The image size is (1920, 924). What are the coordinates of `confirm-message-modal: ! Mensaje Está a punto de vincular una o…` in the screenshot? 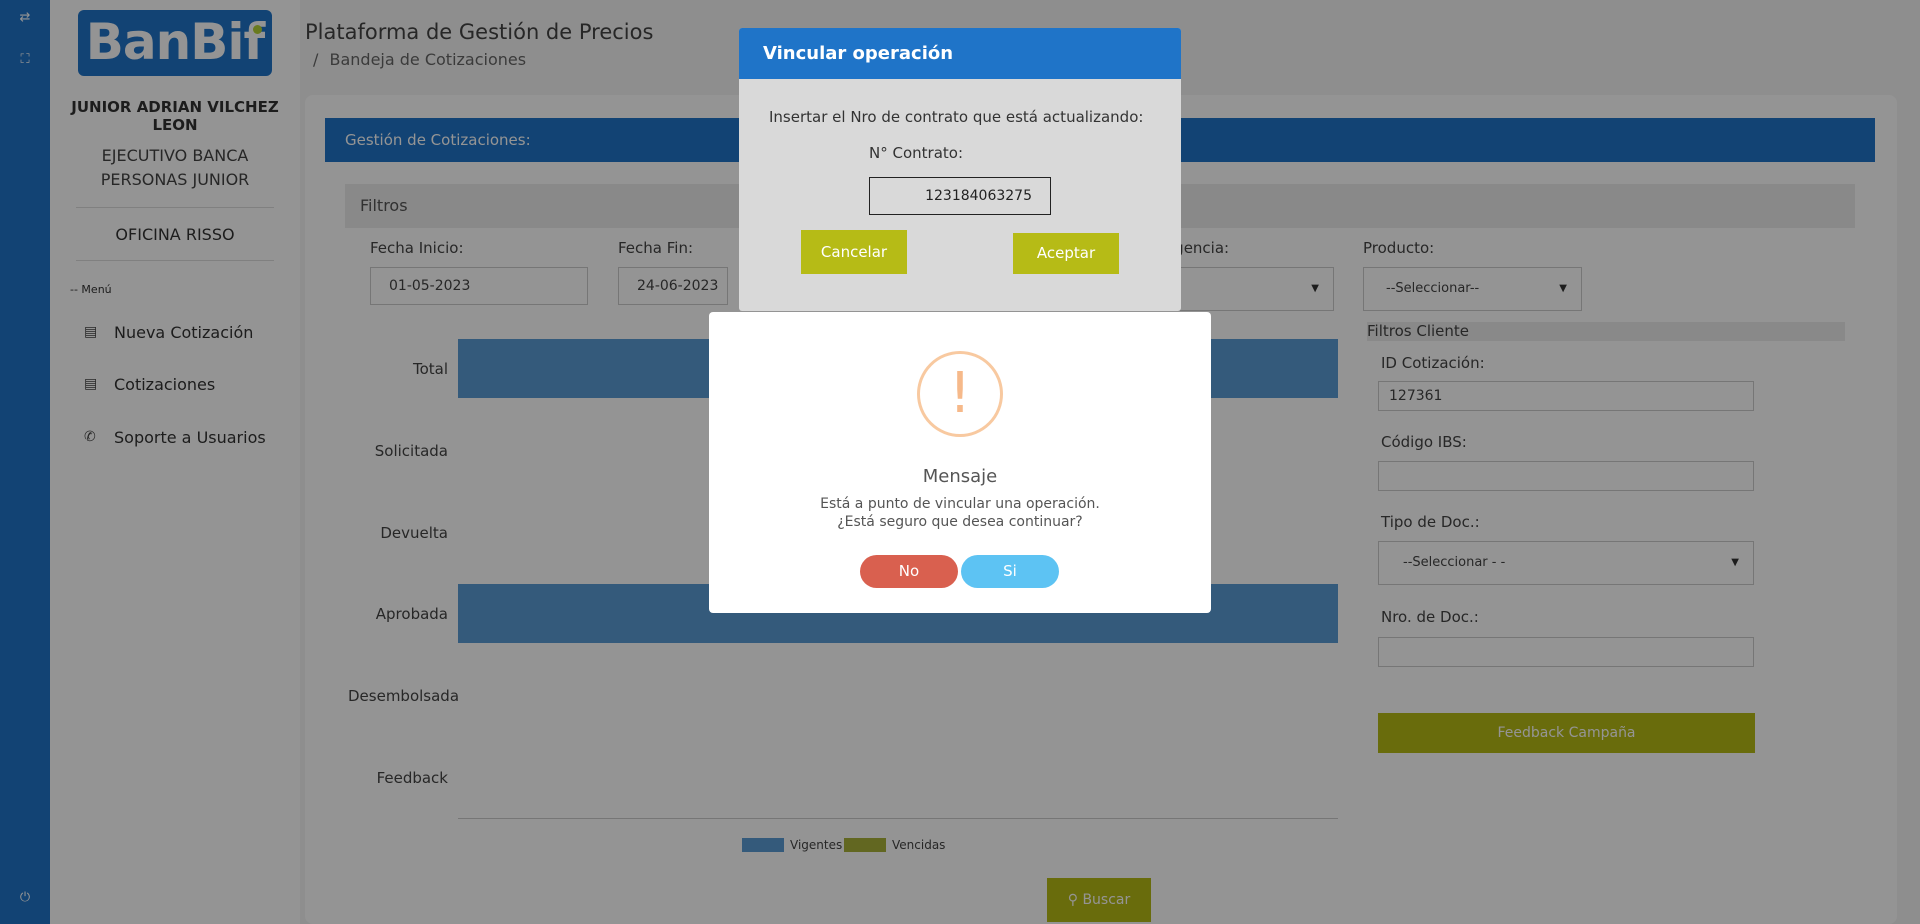 It's located at (960, 462).